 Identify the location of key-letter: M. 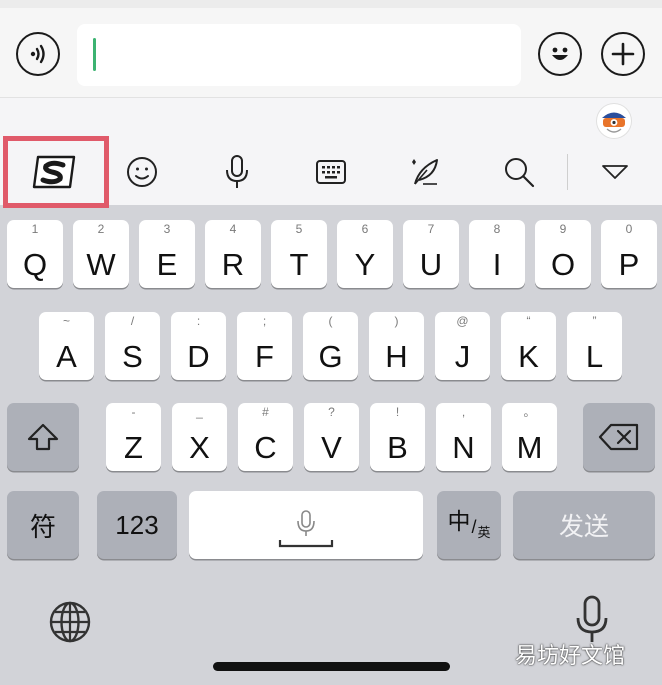
(529, 447).